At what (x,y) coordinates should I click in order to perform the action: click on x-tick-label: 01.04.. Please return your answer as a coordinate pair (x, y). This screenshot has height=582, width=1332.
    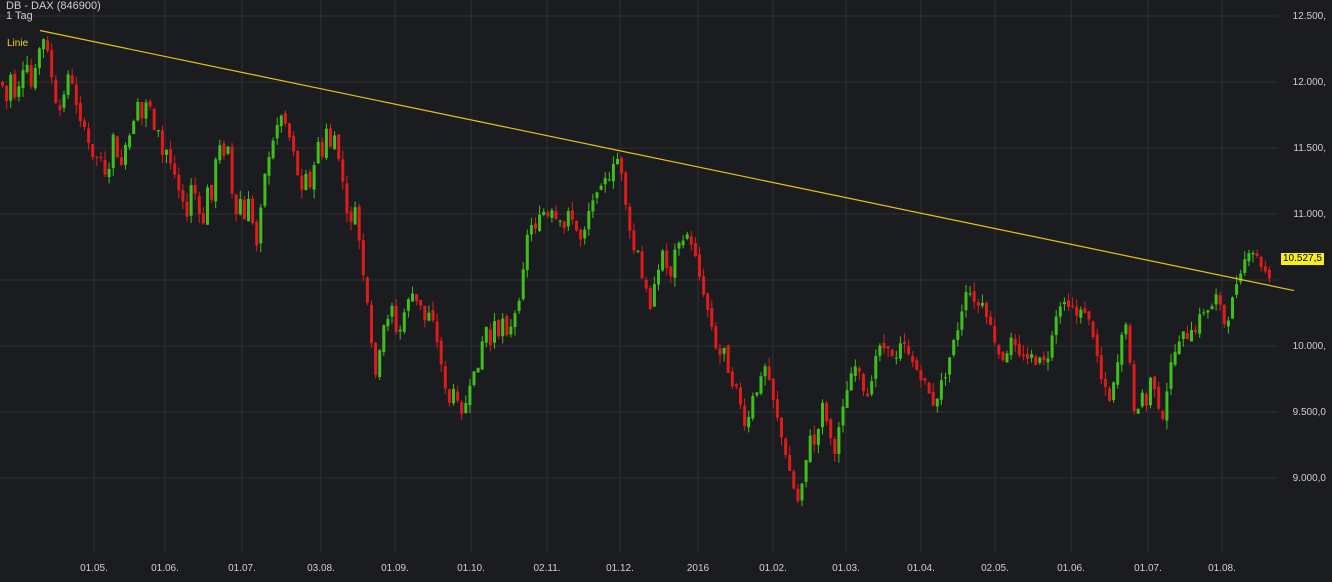
    Looking at the image, I should click on (921, 568).